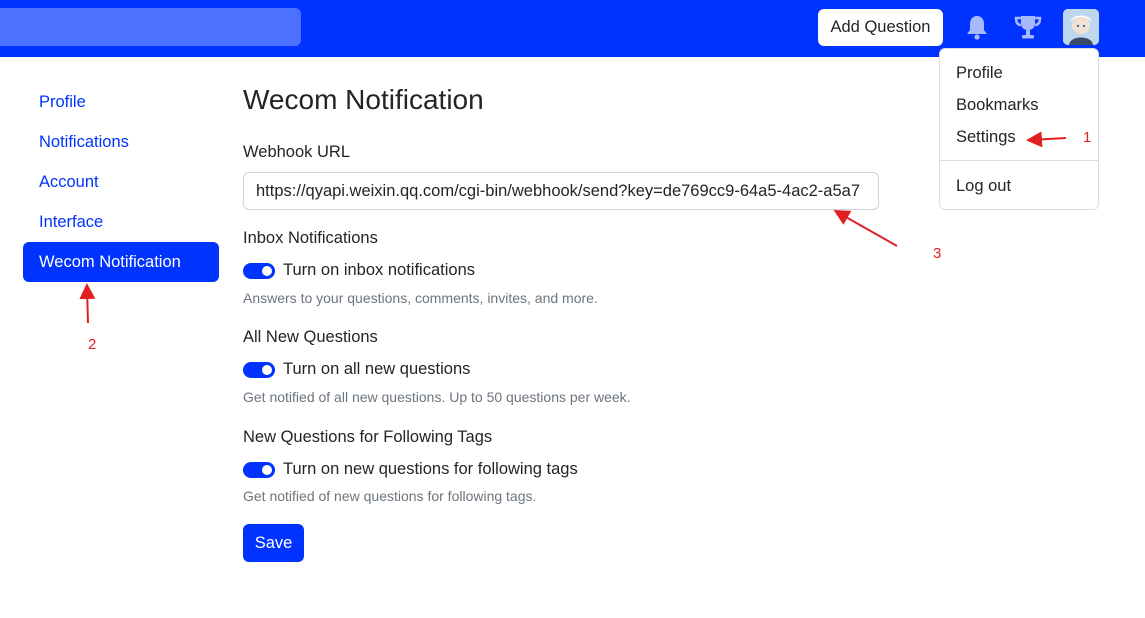 The image size is (1145, 618). Describe the element at coordinates (297, 152) in the screenshot. I see `webhook-url-label: Webhook URL` at that location.